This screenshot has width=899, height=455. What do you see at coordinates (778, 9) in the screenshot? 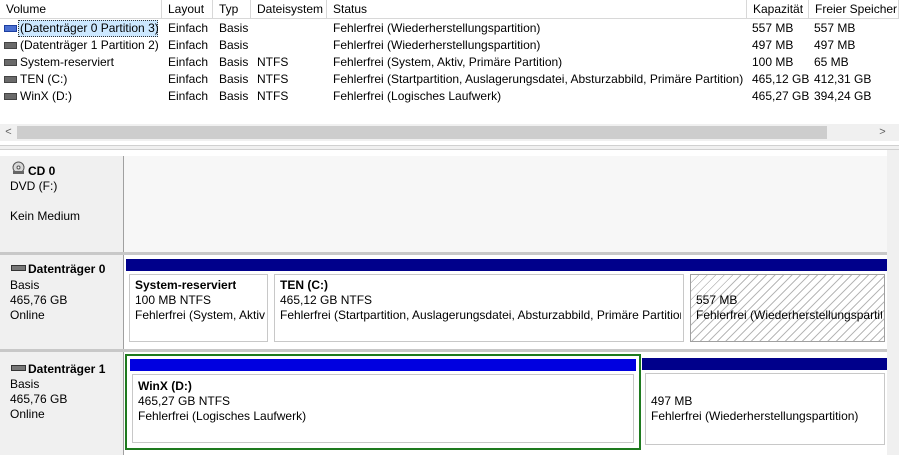
I see `column-header-capacity: Kapazität` at bounding box center [778, 9].